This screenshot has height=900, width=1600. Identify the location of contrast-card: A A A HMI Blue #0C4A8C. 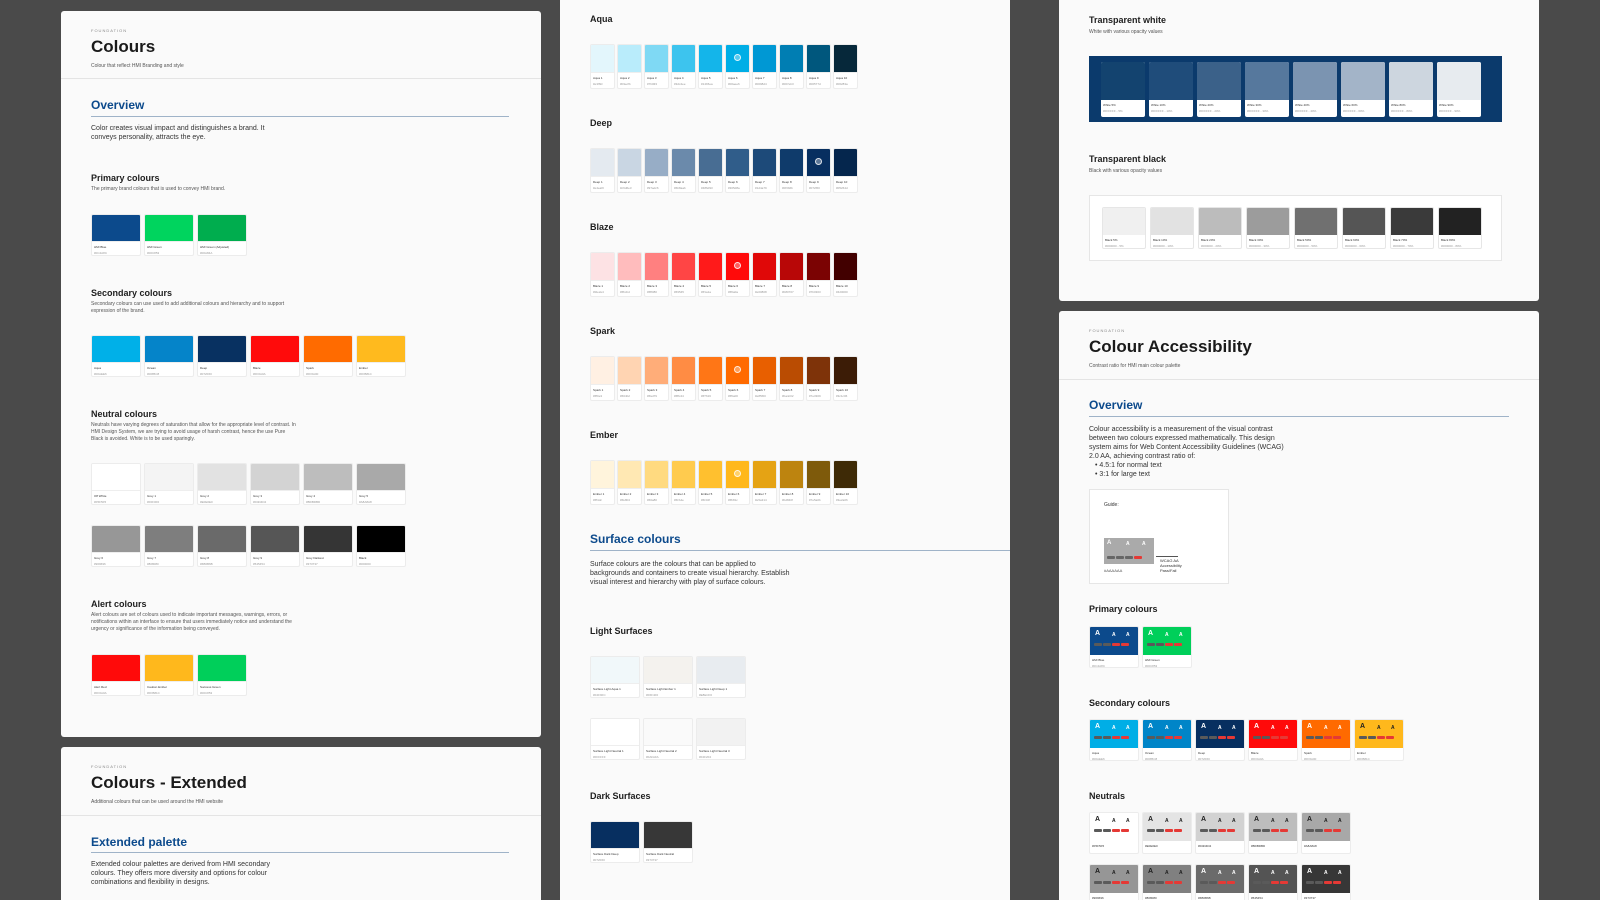
(1114, 647).